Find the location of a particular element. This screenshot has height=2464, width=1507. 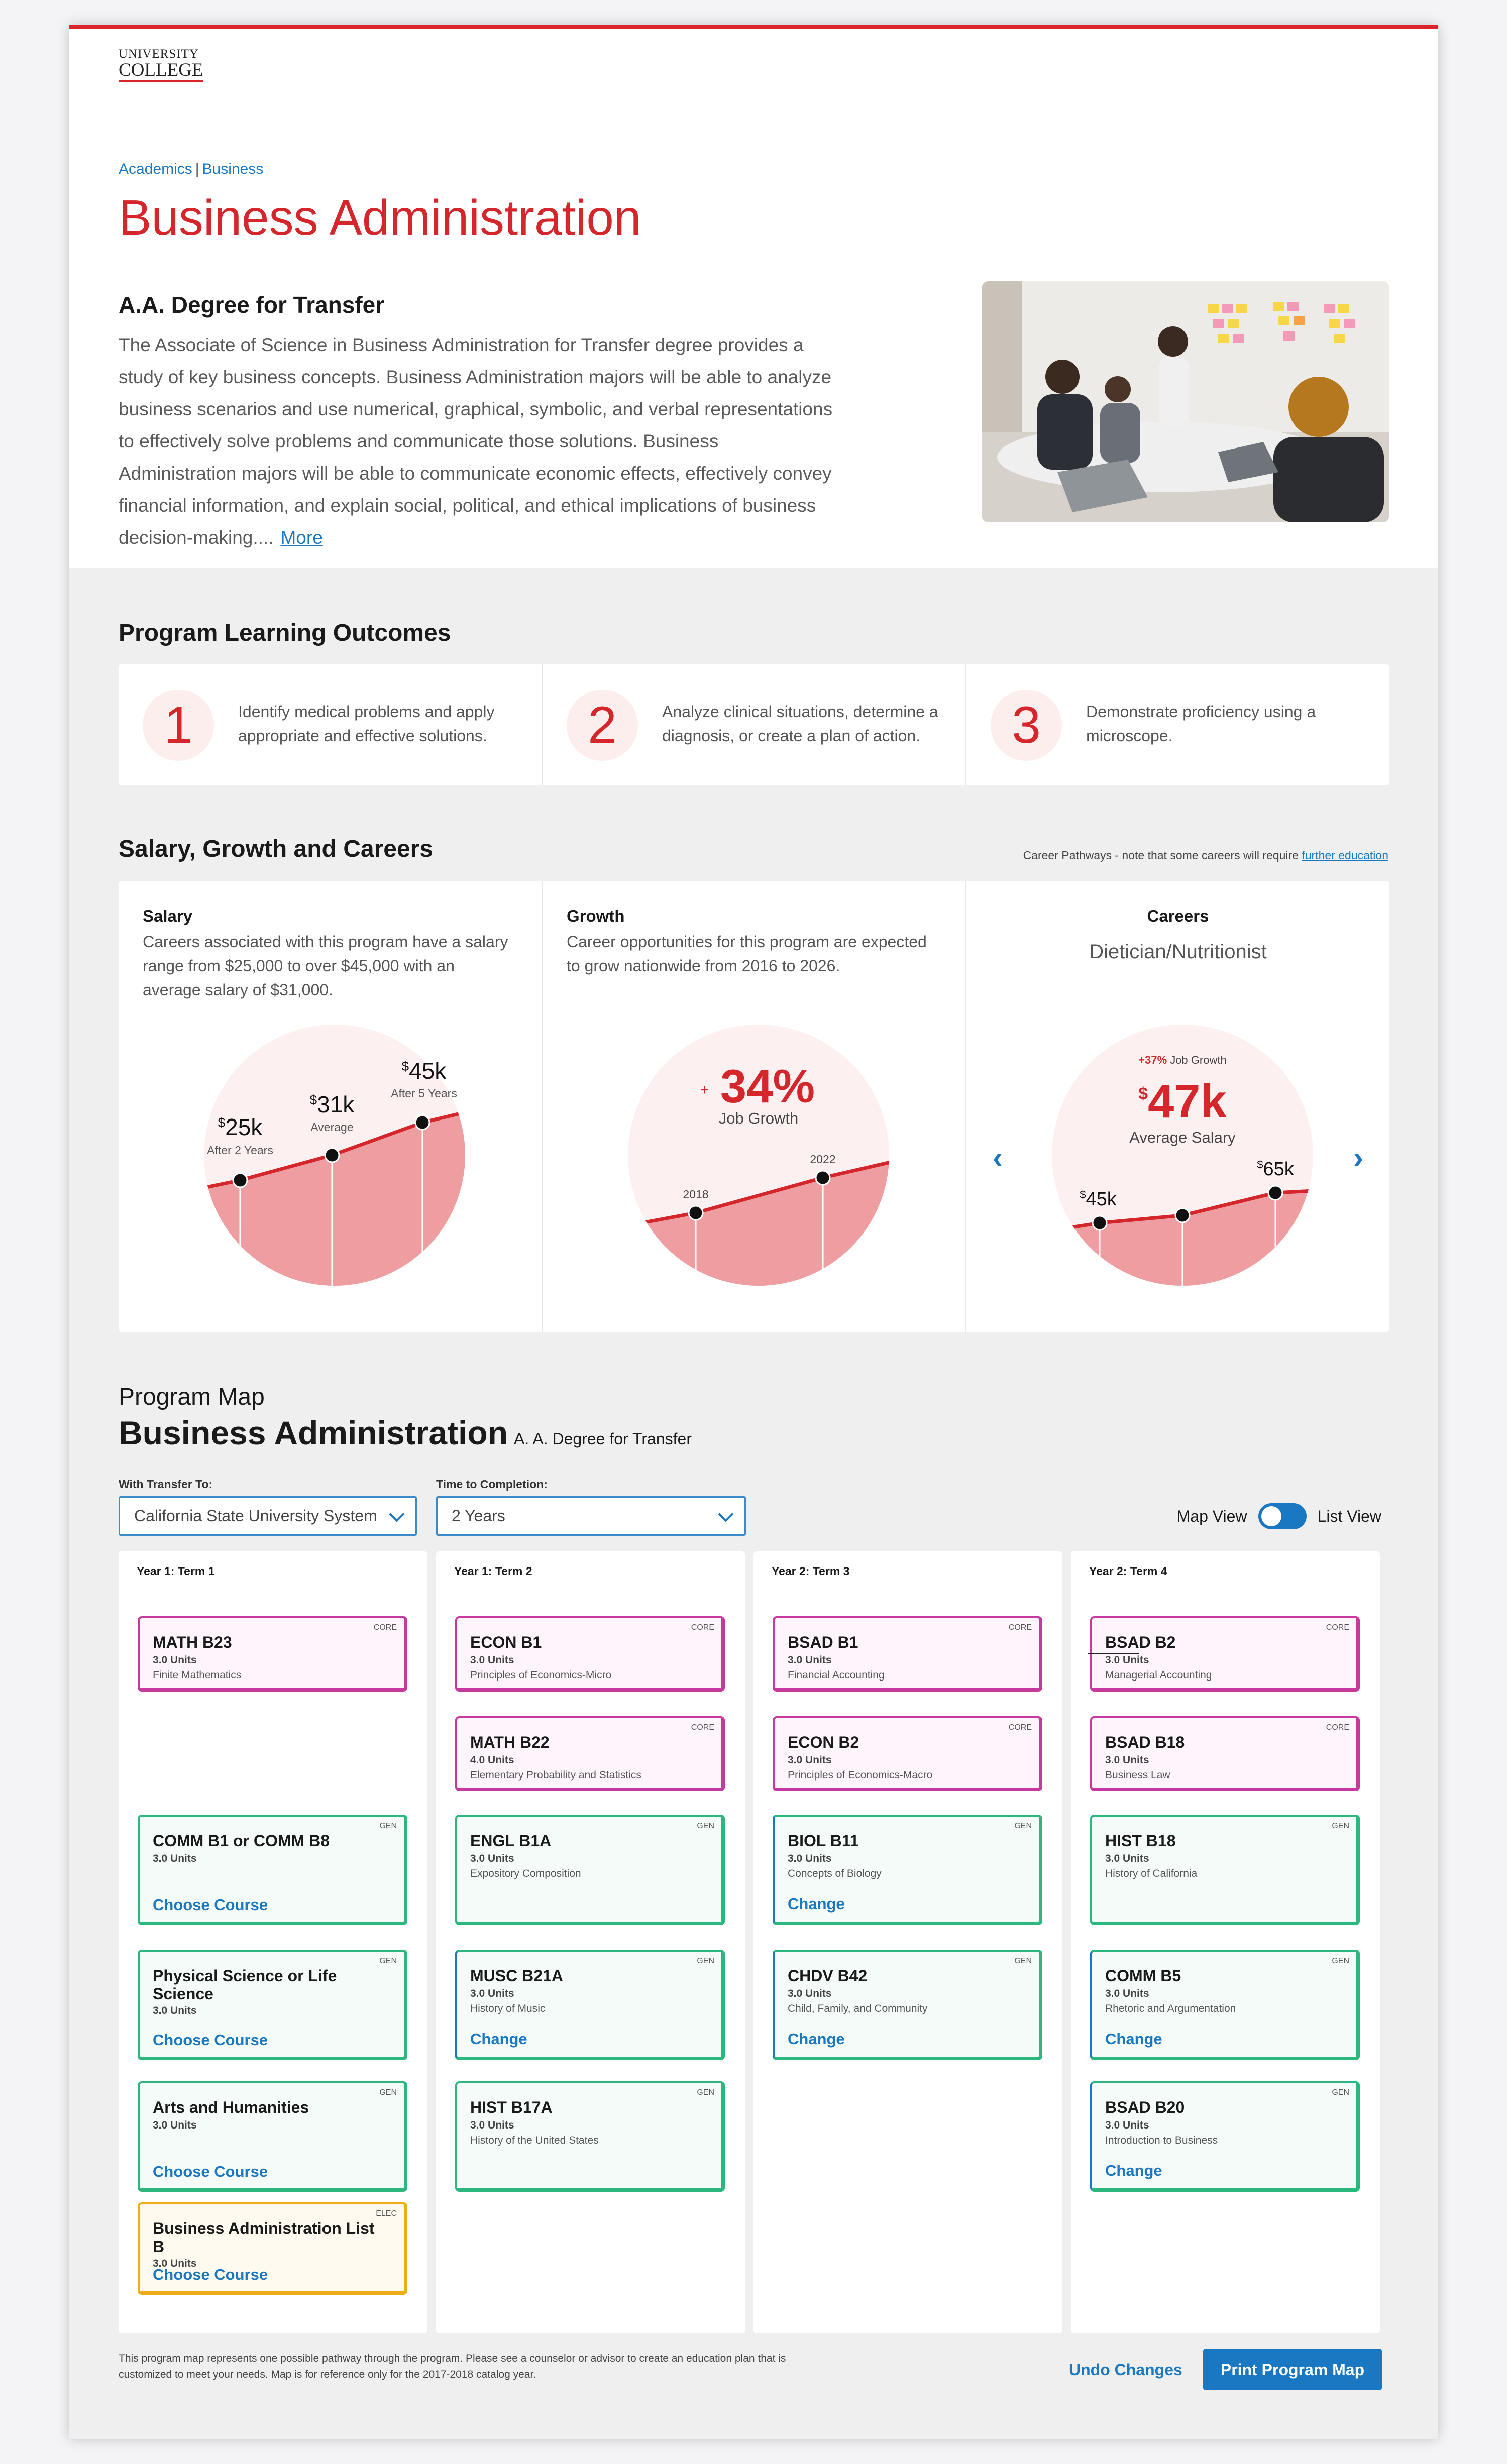

breadcrumb-business: Business is located at coordinates (233, 169).